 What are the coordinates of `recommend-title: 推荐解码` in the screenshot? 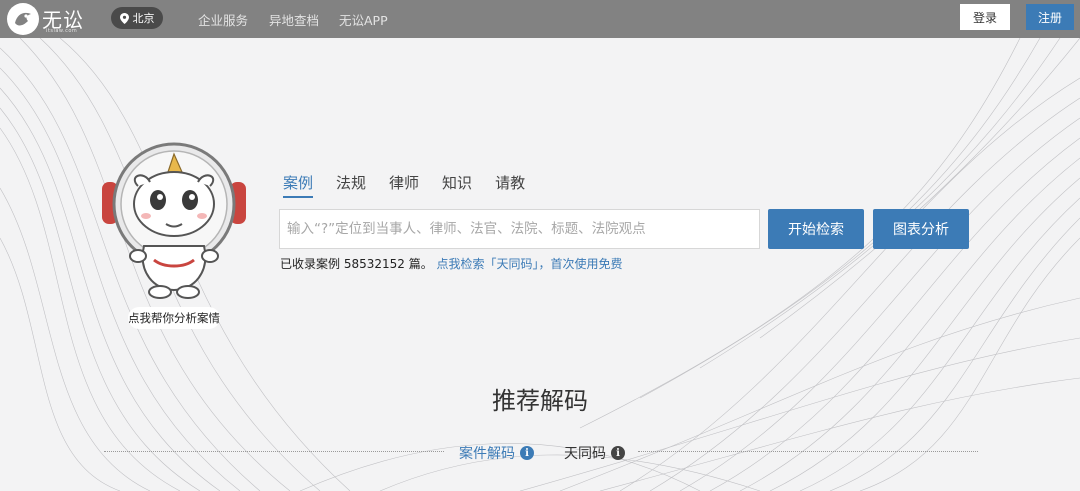 It's located at (540, 401).